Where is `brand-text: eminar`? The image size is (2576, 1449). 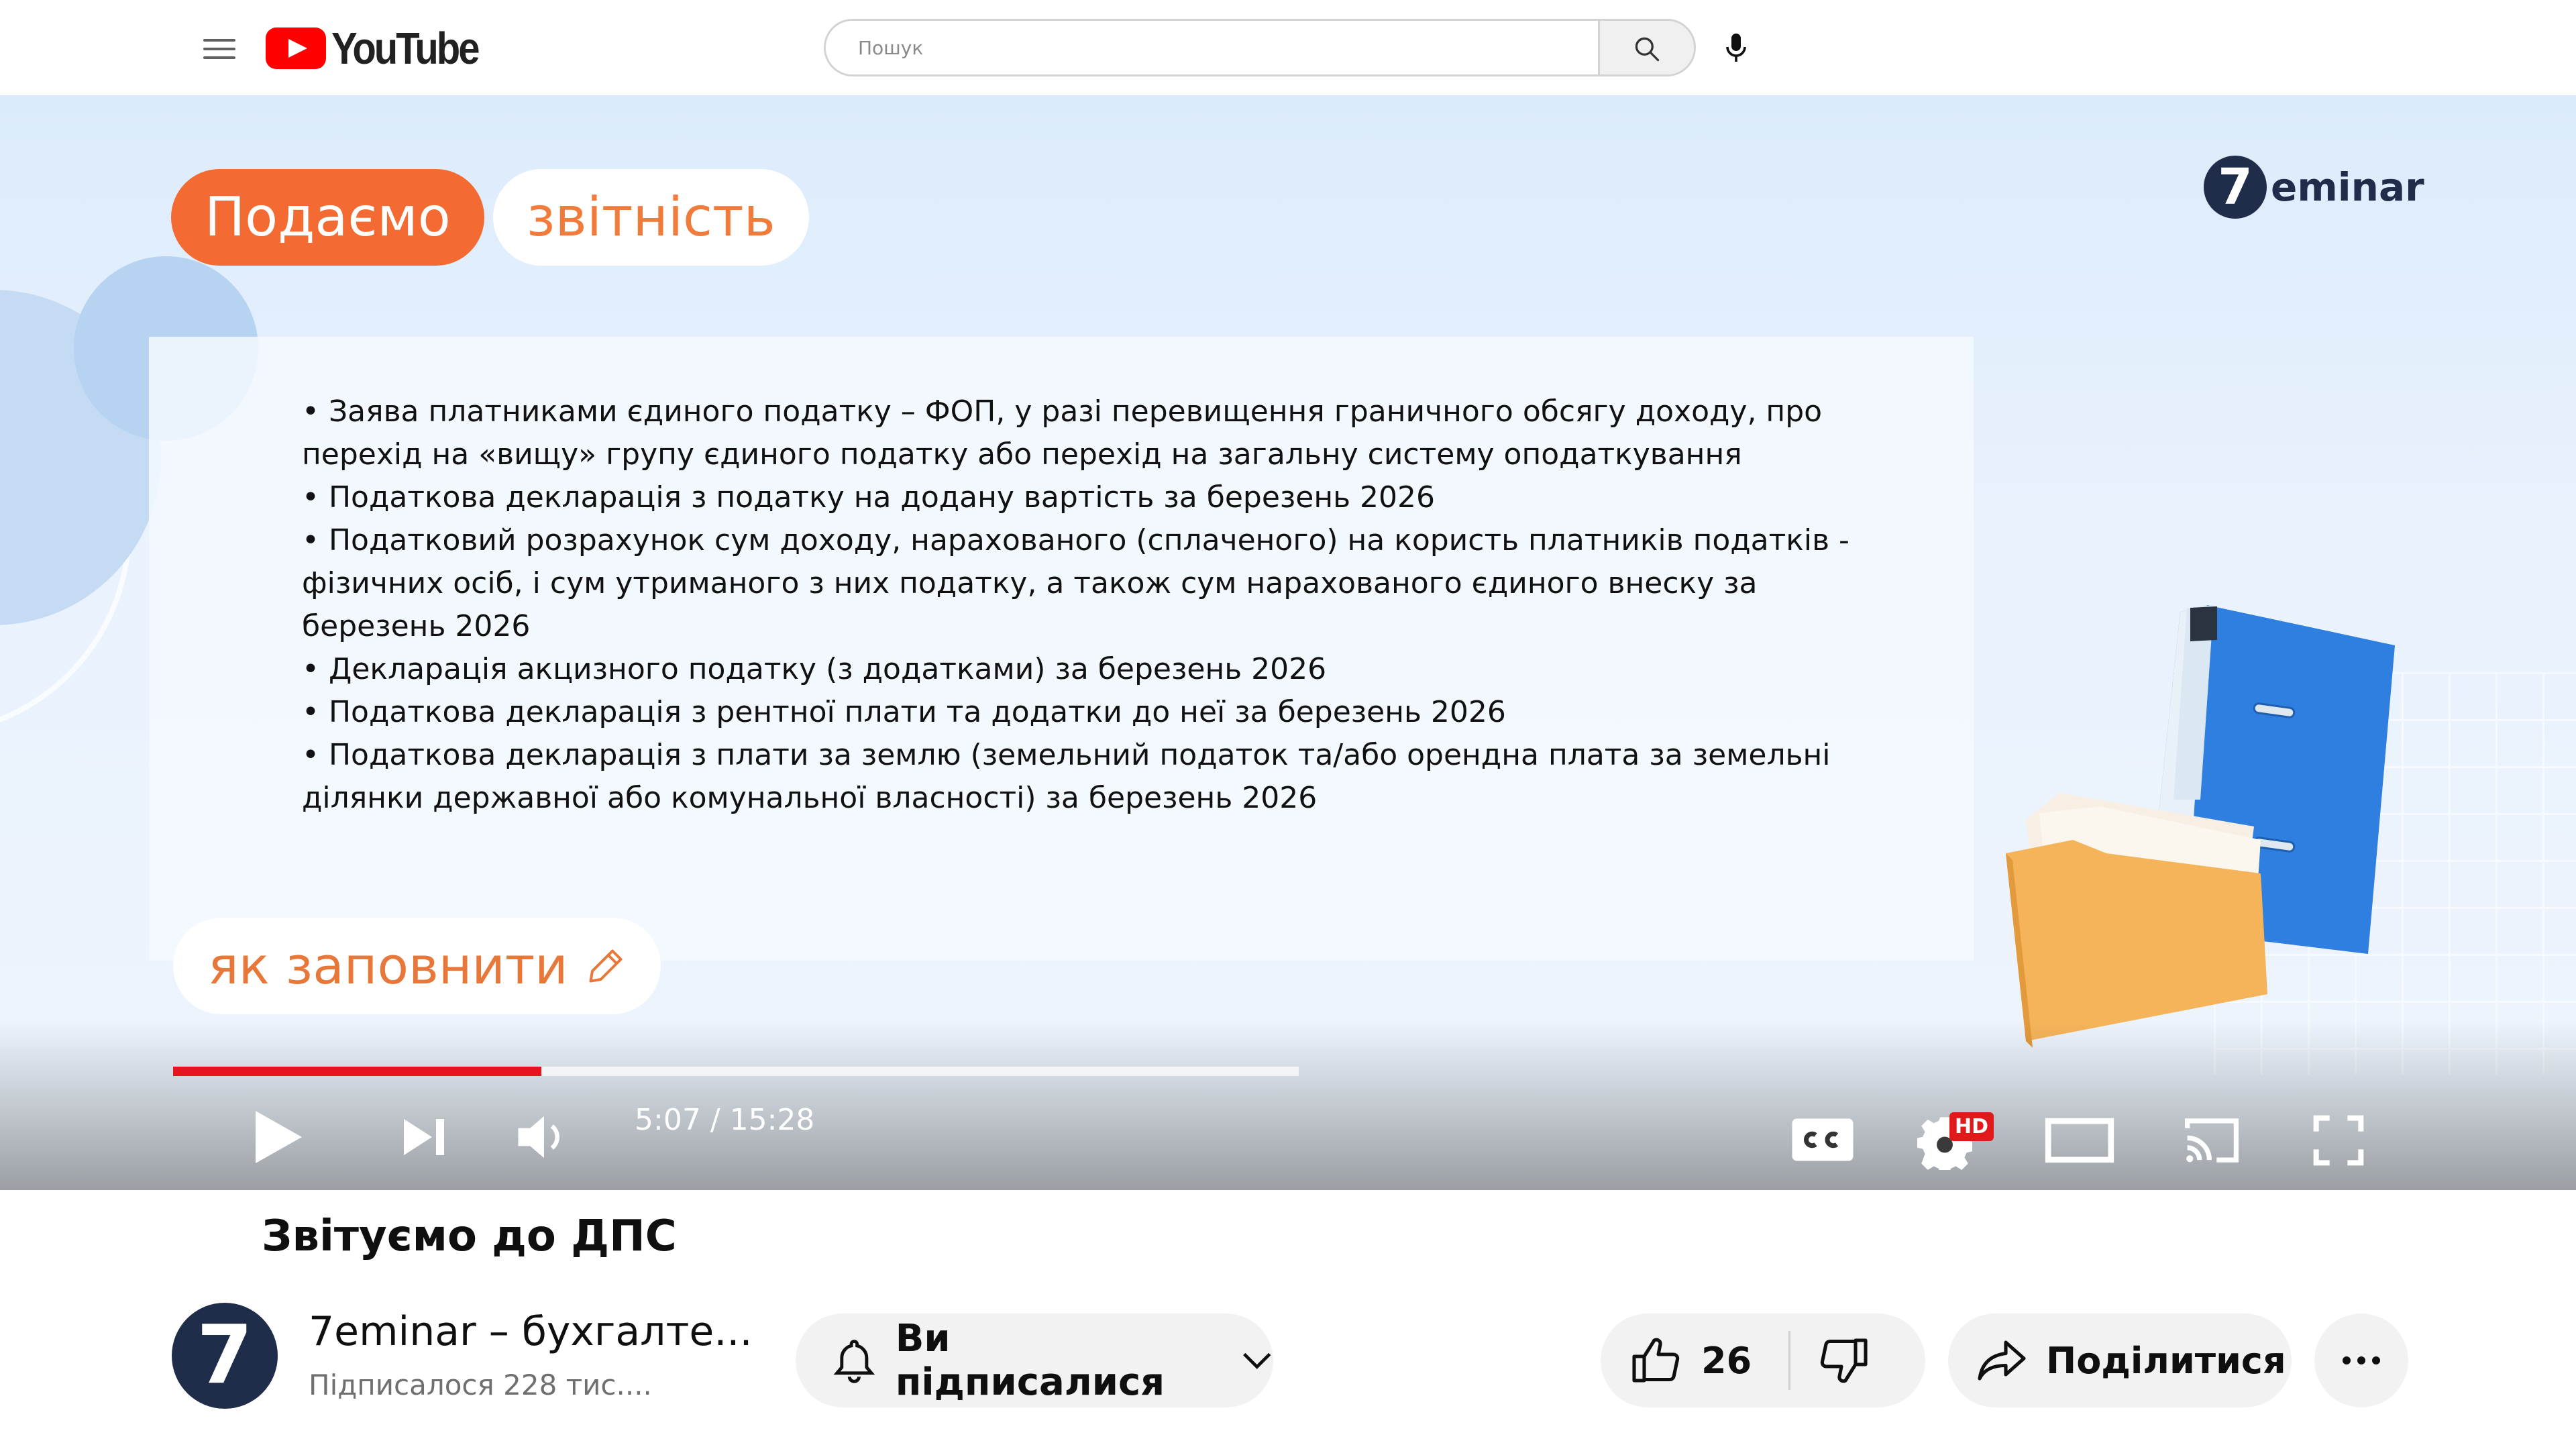
brand-text: eminar is located at coordinates (2347, 187).